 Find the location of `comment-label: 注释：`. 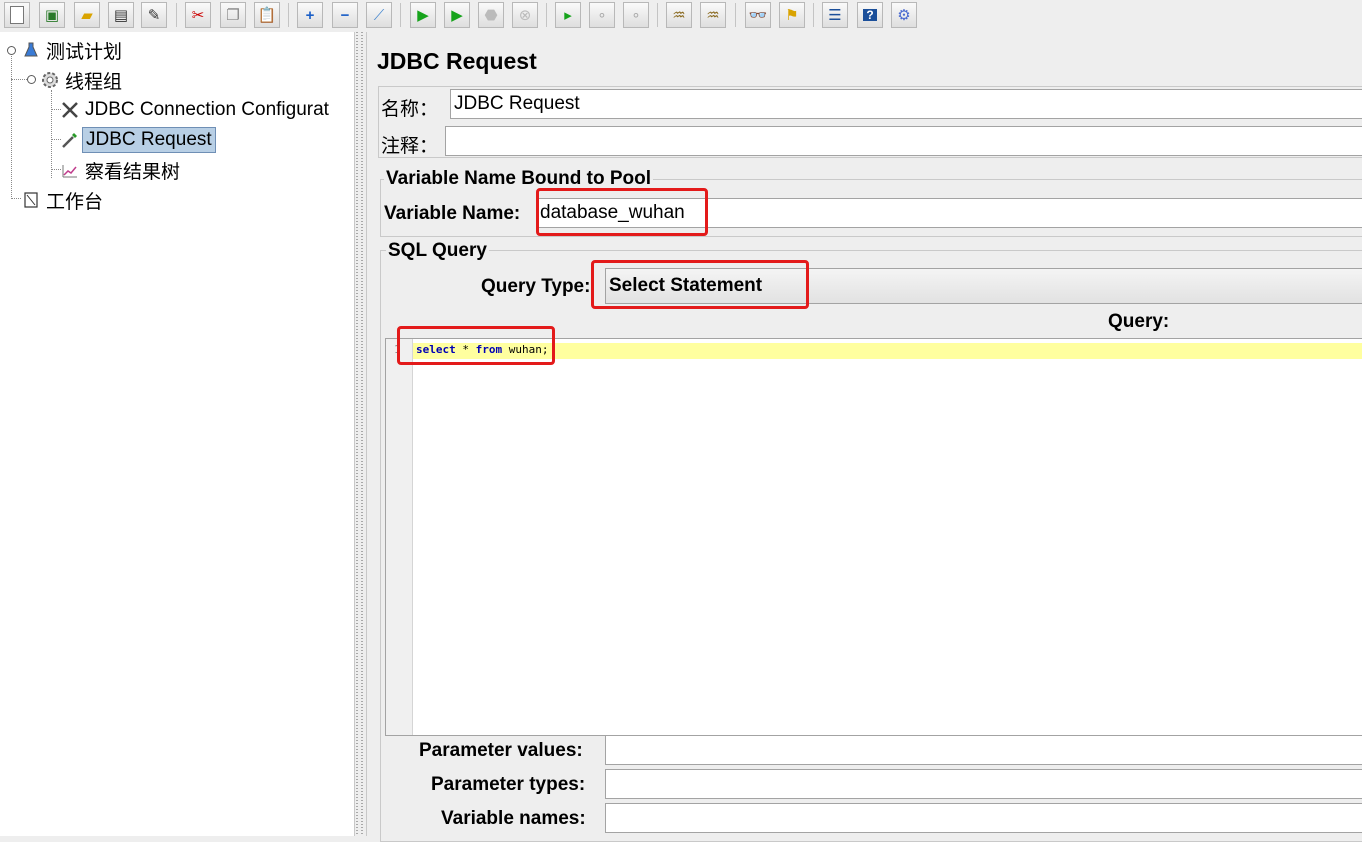

comment-label: 注释： is located at coordinates (410, 146).